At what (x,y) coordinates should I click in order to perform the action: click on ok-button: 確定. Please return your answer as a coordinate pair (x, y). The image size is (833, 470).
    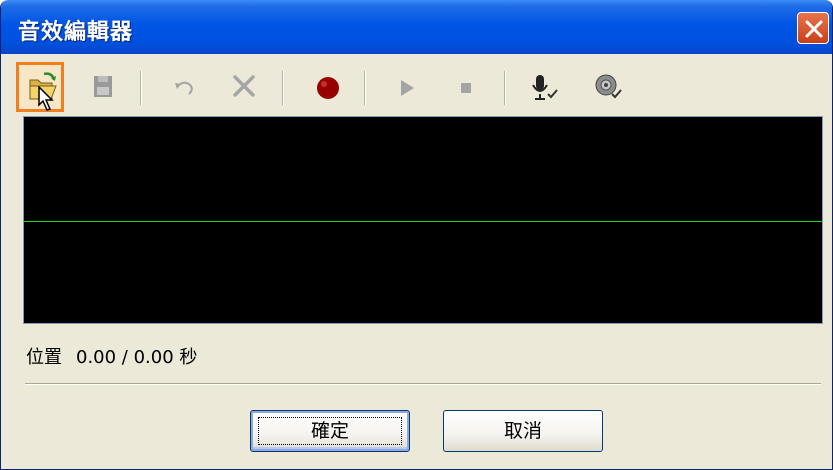
    Looking at the image, I should click on (330, 431).